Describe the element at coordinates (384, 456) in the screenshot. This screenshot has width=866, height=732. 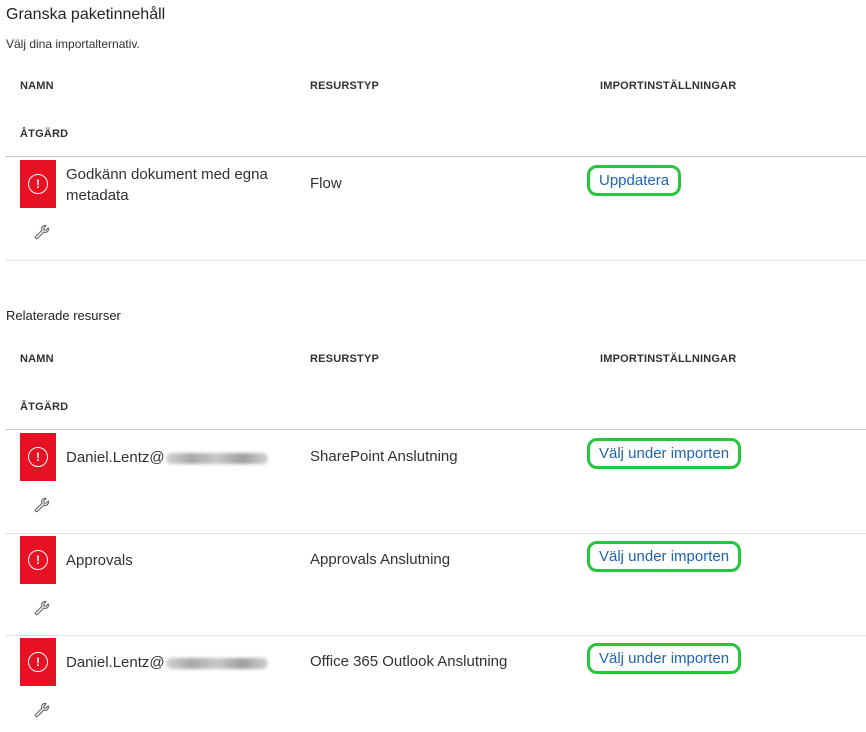
I see `row-resource-type: SharePoint Anslutning` at that location.